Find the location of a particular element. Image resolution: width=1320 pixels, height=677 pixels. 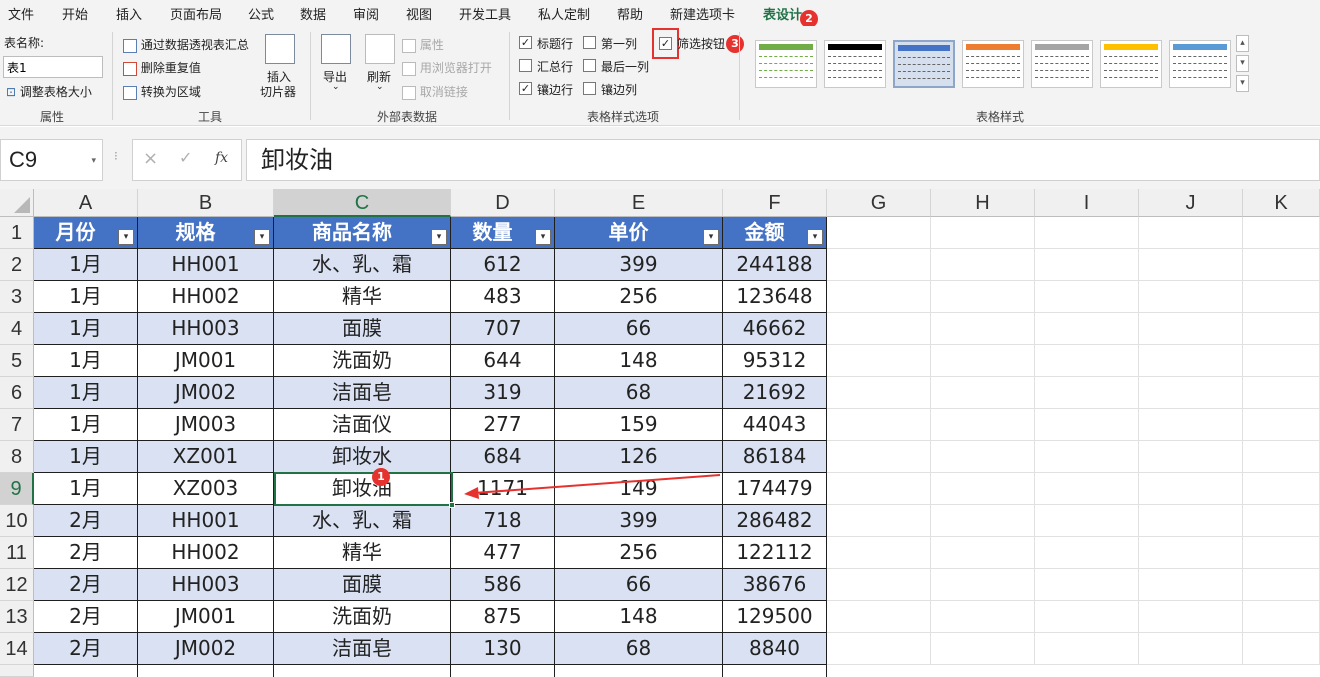

menu-tab-3: 页面布局 is located at coordinates (196, 13).